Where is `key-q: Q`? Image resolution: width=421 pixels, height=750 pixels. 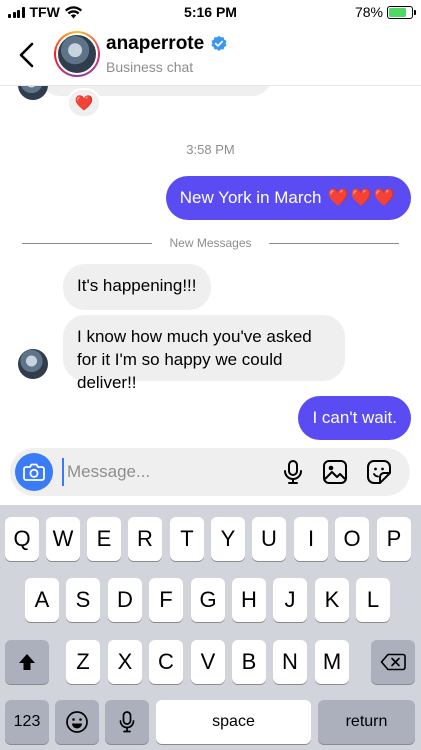 key-q: Q is located at coordinates (22, 539).